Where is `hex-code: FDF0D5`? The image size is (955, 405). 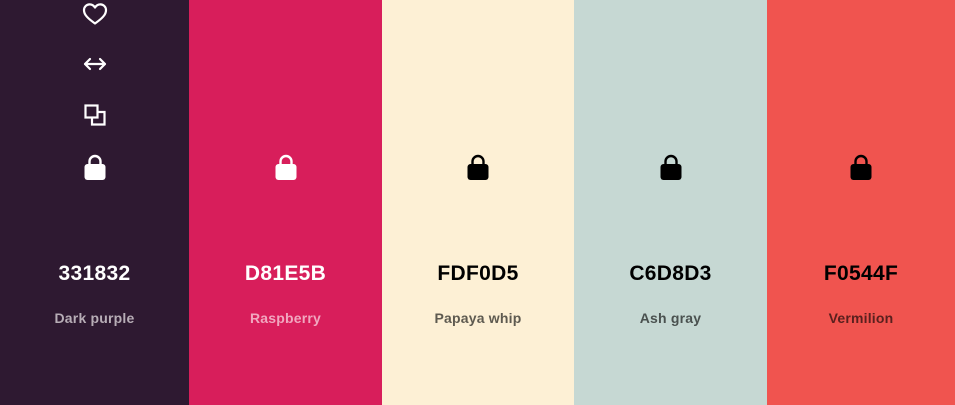 hex-code: FDF0D5 is located at coordinates (478, 274).